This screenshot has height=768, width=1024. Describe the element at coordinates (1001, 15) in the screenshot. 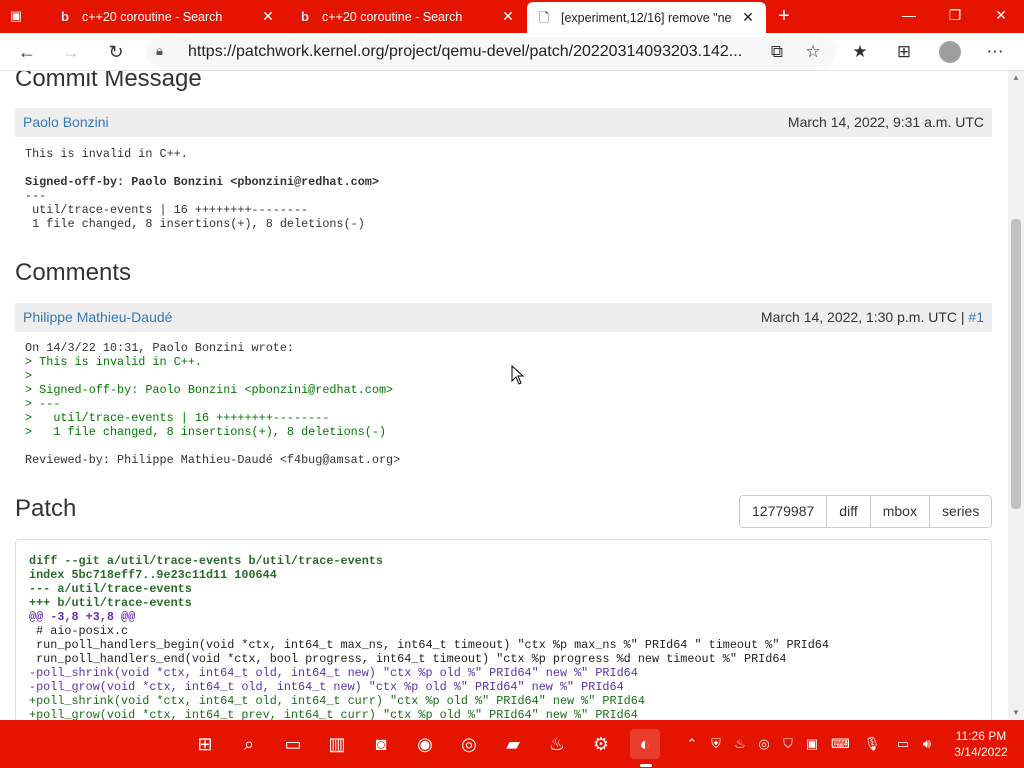

I see `close-window-button: ✕` at that location.